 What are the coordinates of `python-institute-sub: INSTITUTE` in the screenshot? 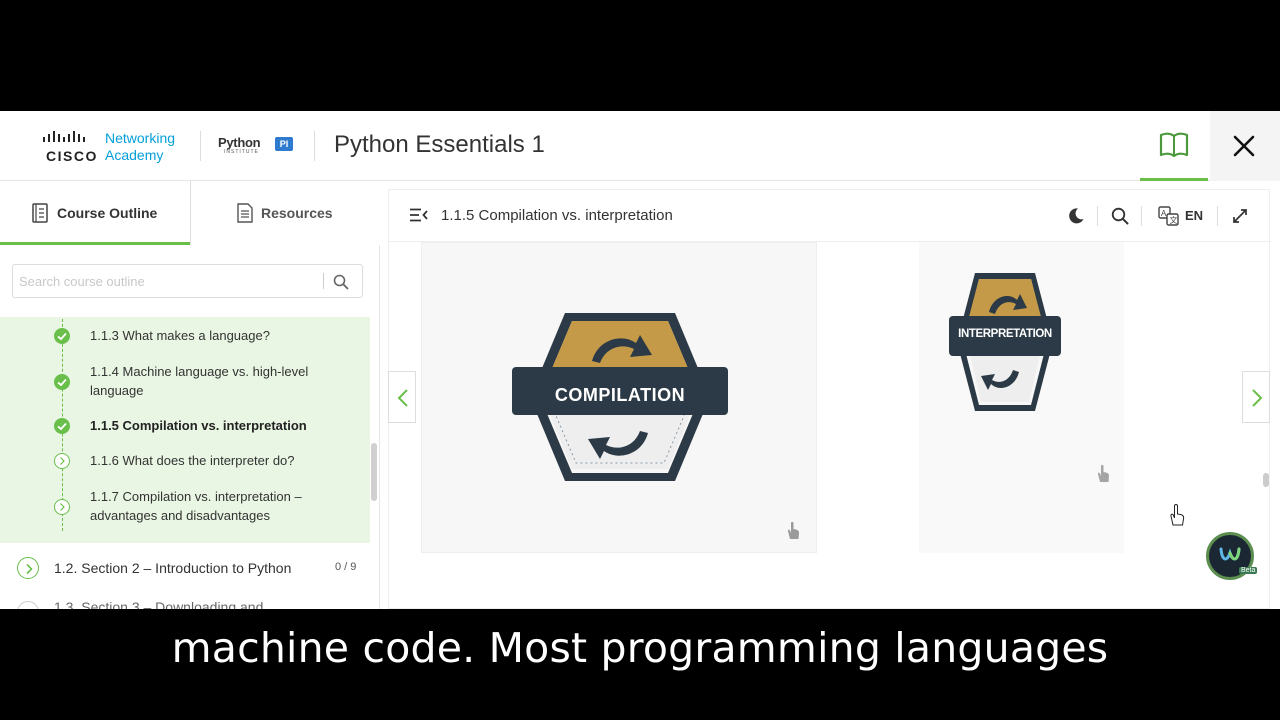 It's located at (241, 152).